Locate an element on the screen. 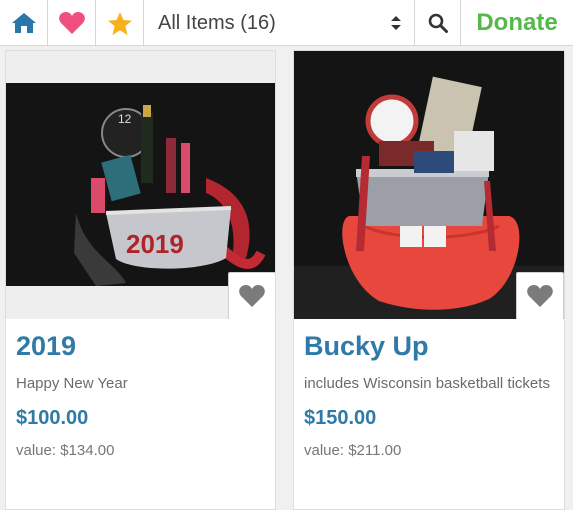 The image size is (573, 510). star-icon is located at coordinates (119, 23).